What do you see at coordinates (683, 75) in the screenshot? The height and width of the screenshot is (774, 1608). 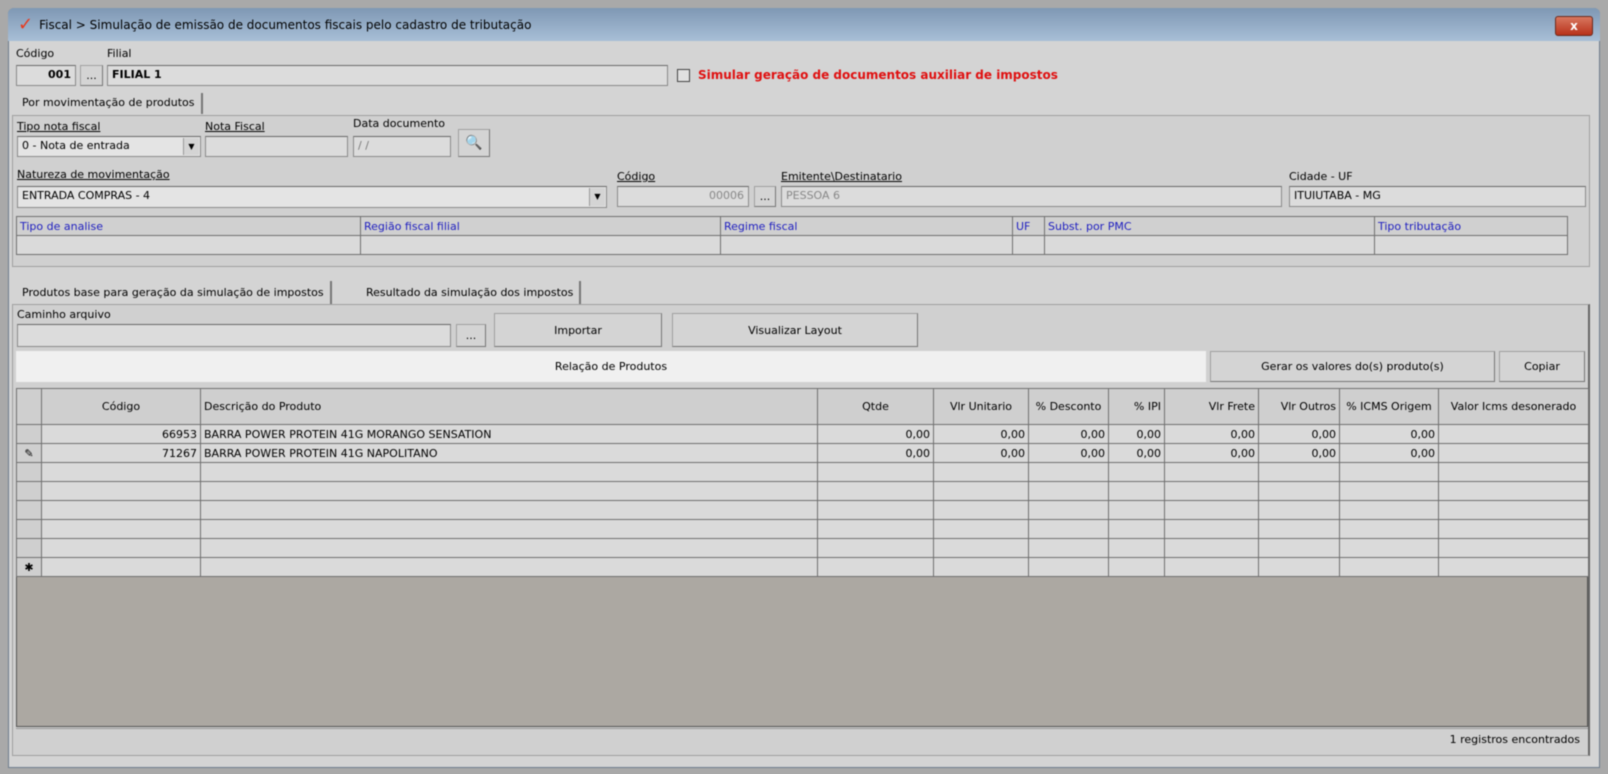 I see `simular-checkbox` at bounding box center [683, 75].